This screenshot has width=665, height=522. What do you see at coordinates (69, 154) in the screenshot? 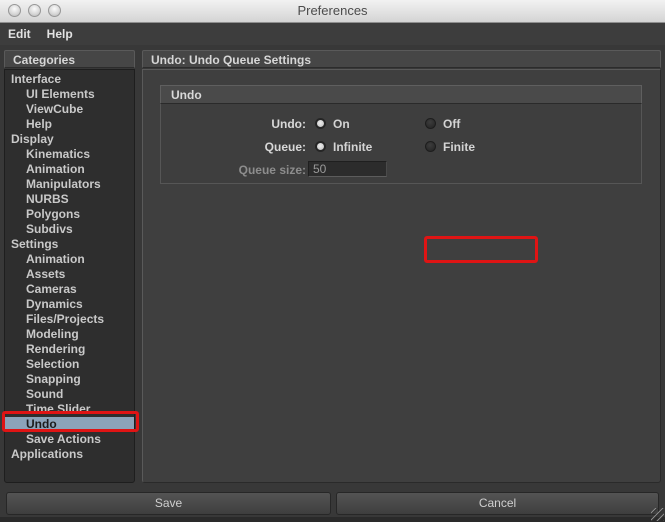
I see `sidebar-item-kinematics: Kinematics` at bounding box center [69, 154].